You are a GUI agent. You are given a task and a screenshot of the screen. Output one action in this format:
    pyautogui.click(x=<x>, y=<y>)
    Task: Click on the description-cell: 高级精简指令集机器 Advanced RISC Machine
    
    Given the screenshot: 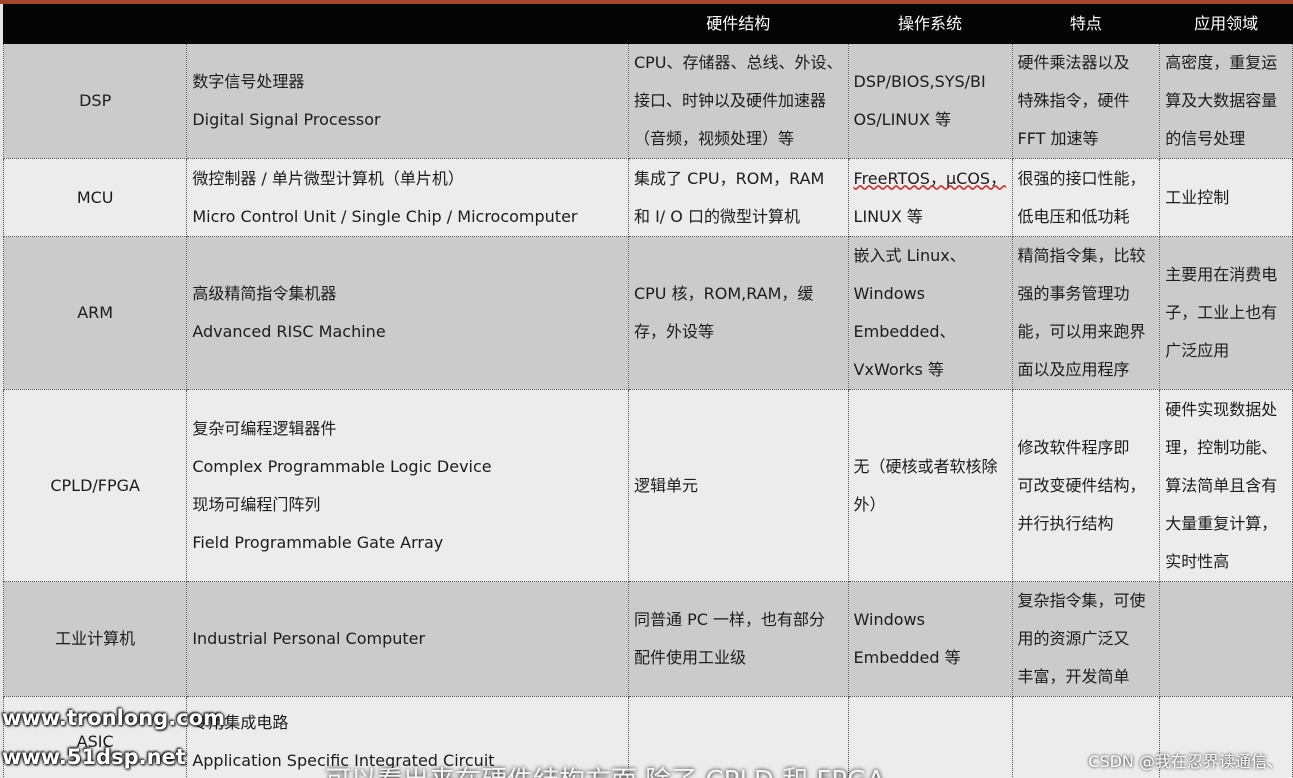 What is the action you would take?
    pyautogui.click(x=407, y=313)
    